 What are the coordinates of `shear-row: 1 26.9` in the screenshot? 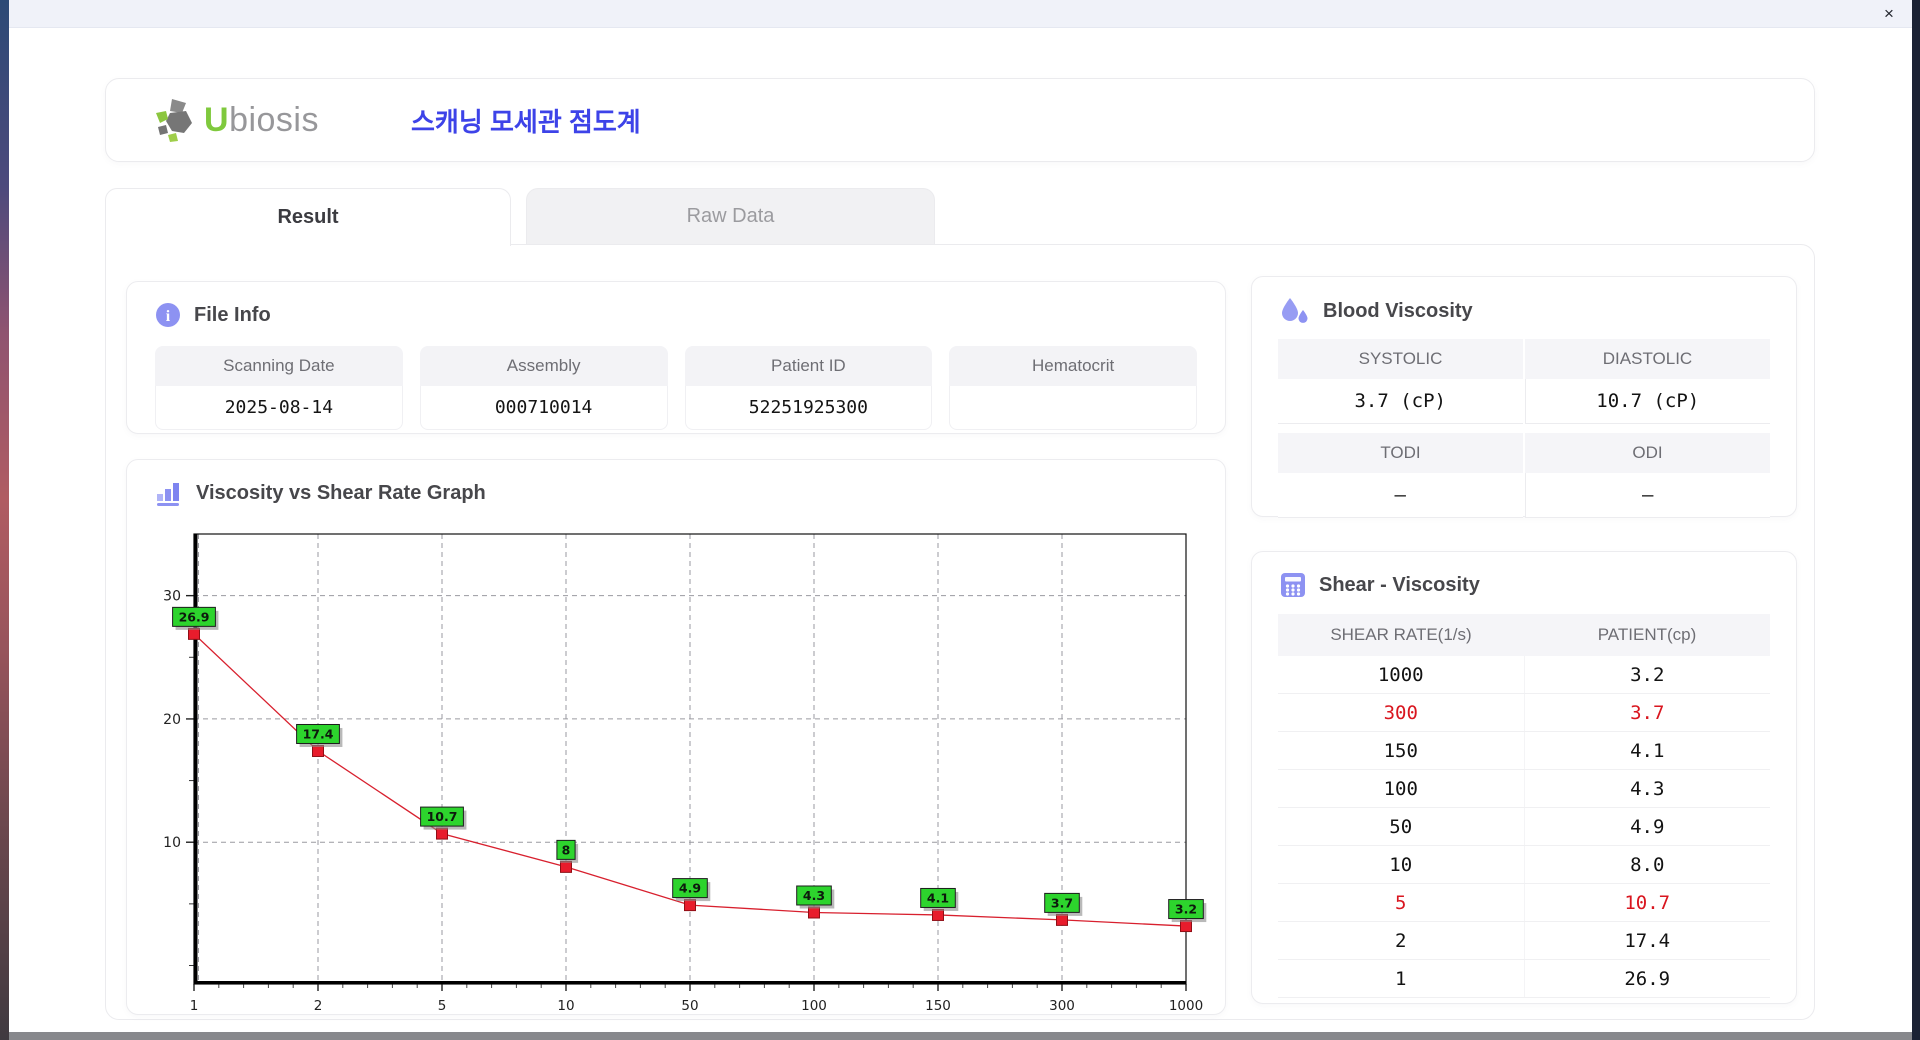 It's located at (1524, 979).